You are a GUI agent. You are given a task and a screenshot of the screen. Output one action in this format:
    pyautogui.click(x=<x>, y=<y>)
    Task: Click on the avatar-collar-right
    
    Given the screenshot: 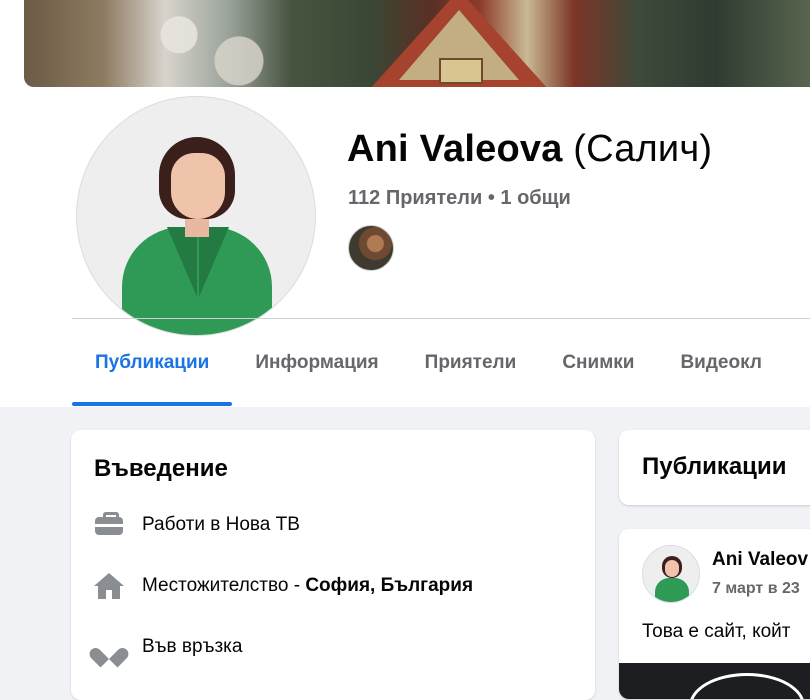 What is the action you would take?
    pyautogui.click(x=214, y=262)
    